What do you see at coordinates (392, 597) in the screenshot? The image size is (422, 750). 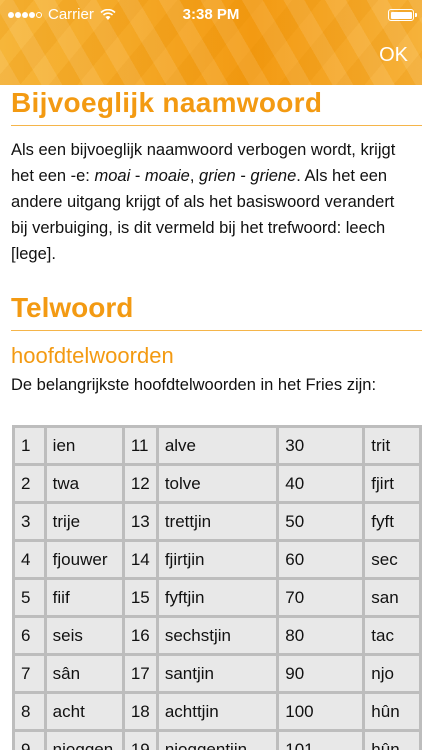 I see `word-cell: san` at bounding box center [392, 597].